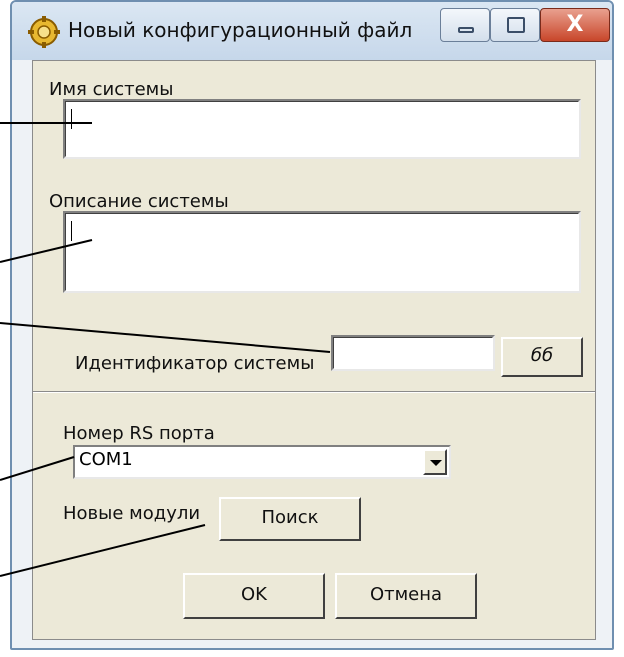  I want to click on rs-port-value: COM1, so click(106, 459).